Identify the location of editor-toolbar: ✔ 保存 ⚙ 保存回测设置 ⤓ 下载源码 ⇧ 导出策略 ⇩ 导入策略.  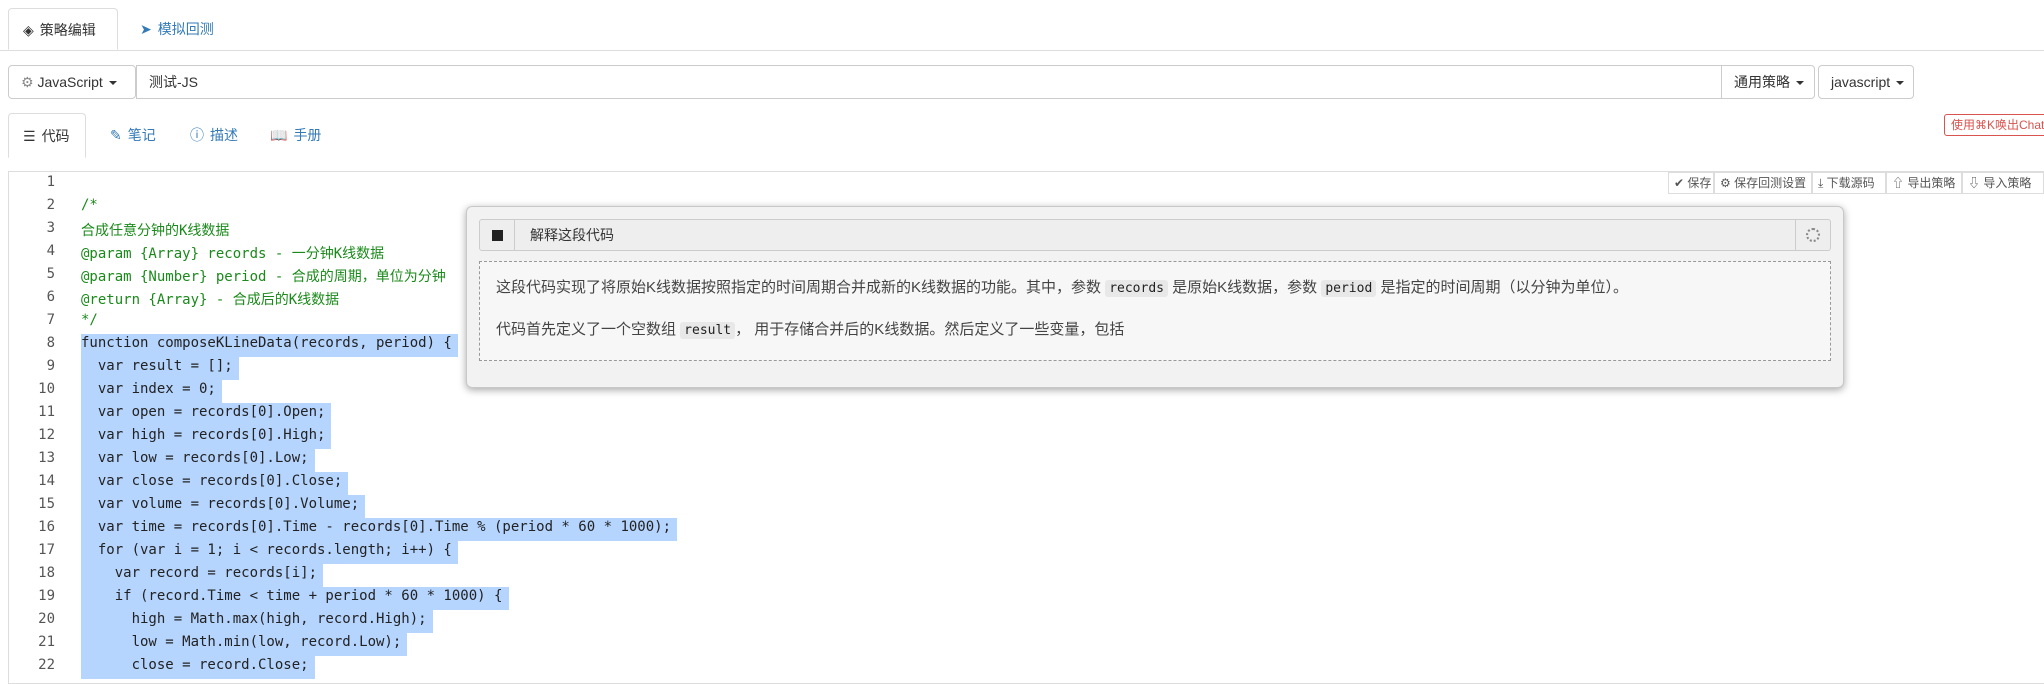
(1856, 183).